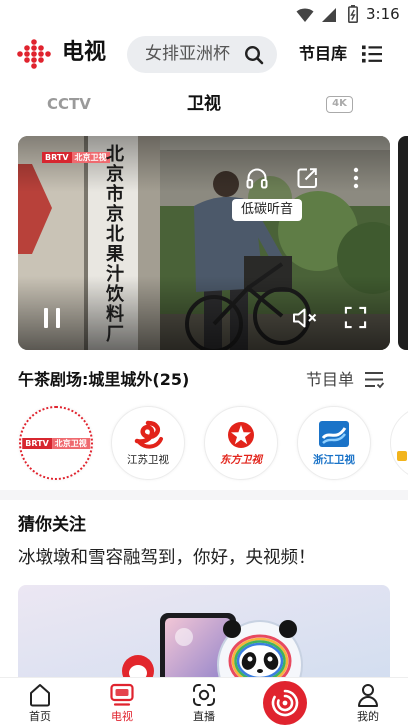 Image resolution: width=408 pixels, height=727 pixels. What do you see at coordinates (356, 178) in the screenshot?
I see `more-vertical-icon` at bounding box center [356, 178].